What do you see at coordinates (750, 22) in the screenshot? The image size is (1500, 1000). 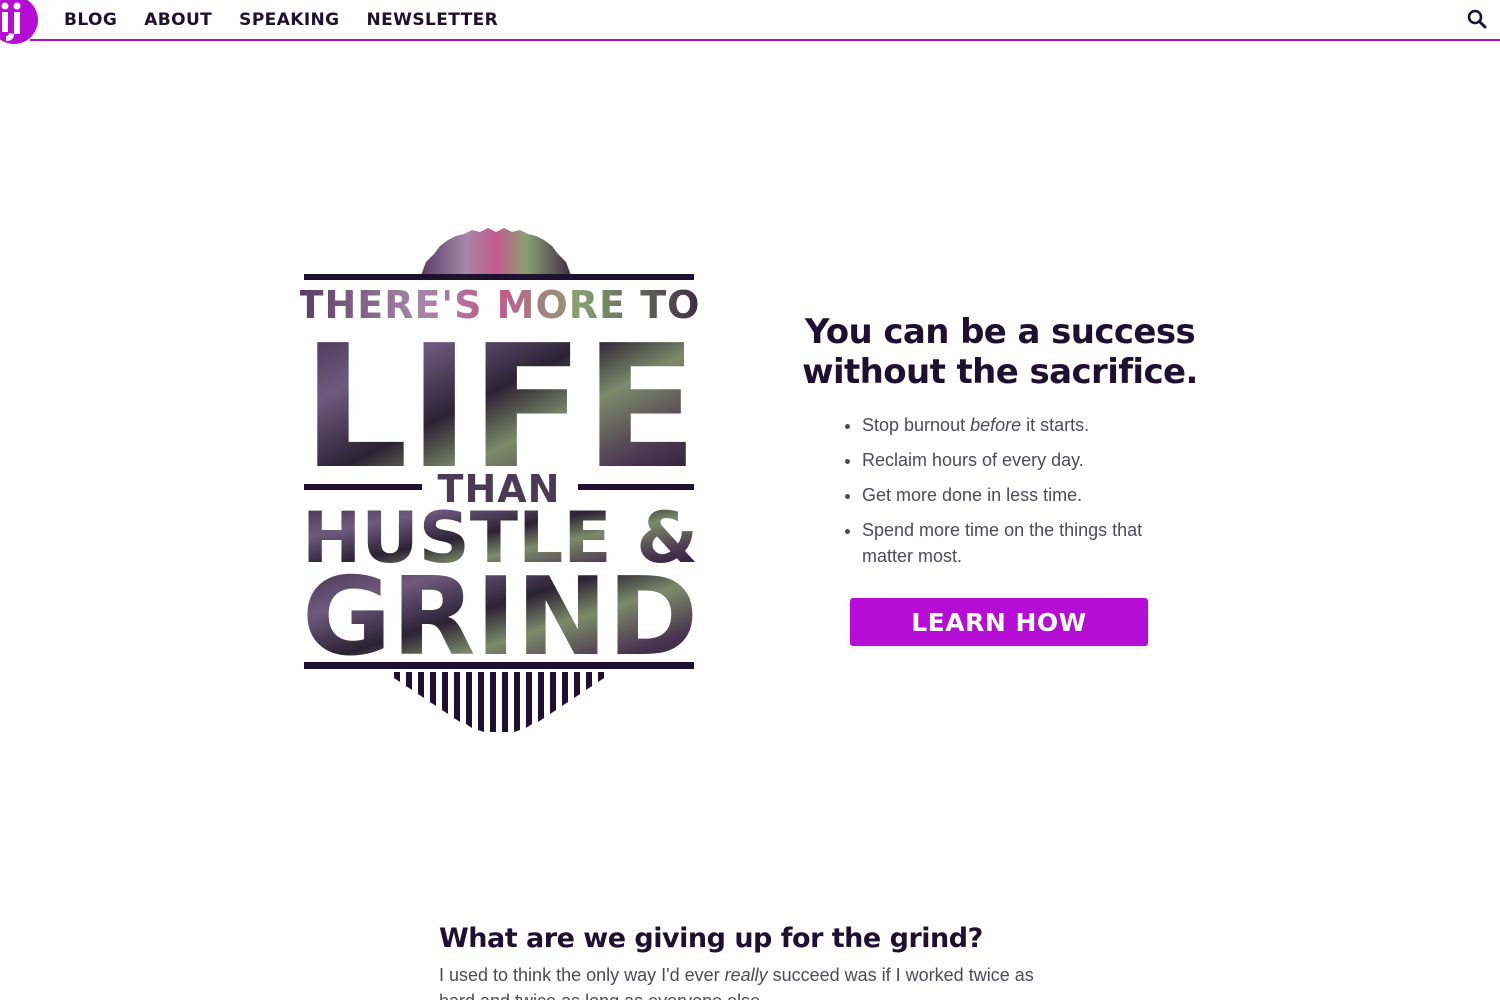 I see `site-header: BLOG ABOUT SPEAKING NEWSLETTER` at bounding box center [750, 22].